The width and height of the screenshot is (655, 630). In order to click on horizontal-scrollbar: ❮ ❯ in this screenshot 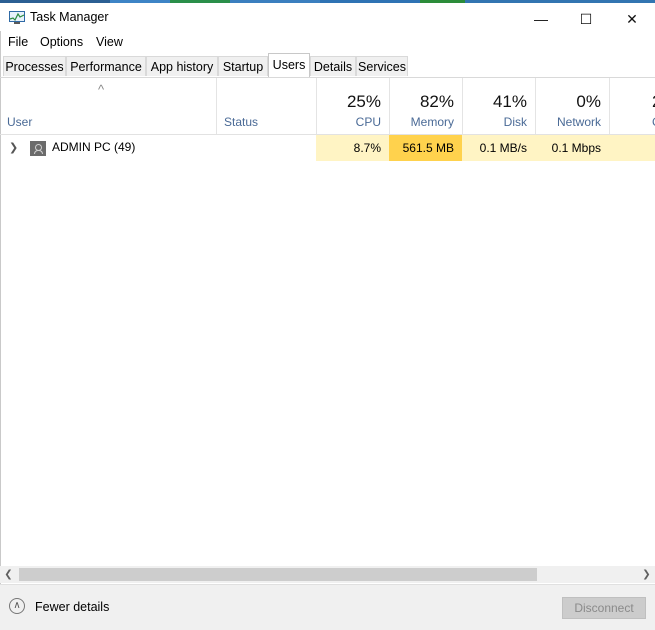, I will do `click(327, 574)`.